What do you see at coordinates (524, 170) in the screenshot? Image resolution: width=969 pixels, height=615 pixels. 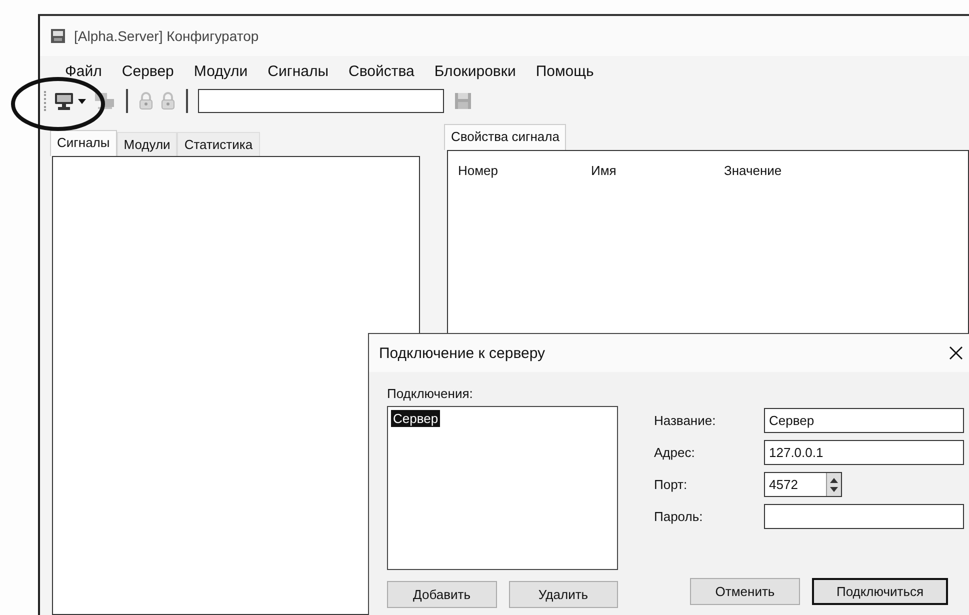 I see `column-header: Номер` at bounding box center [524, 170].